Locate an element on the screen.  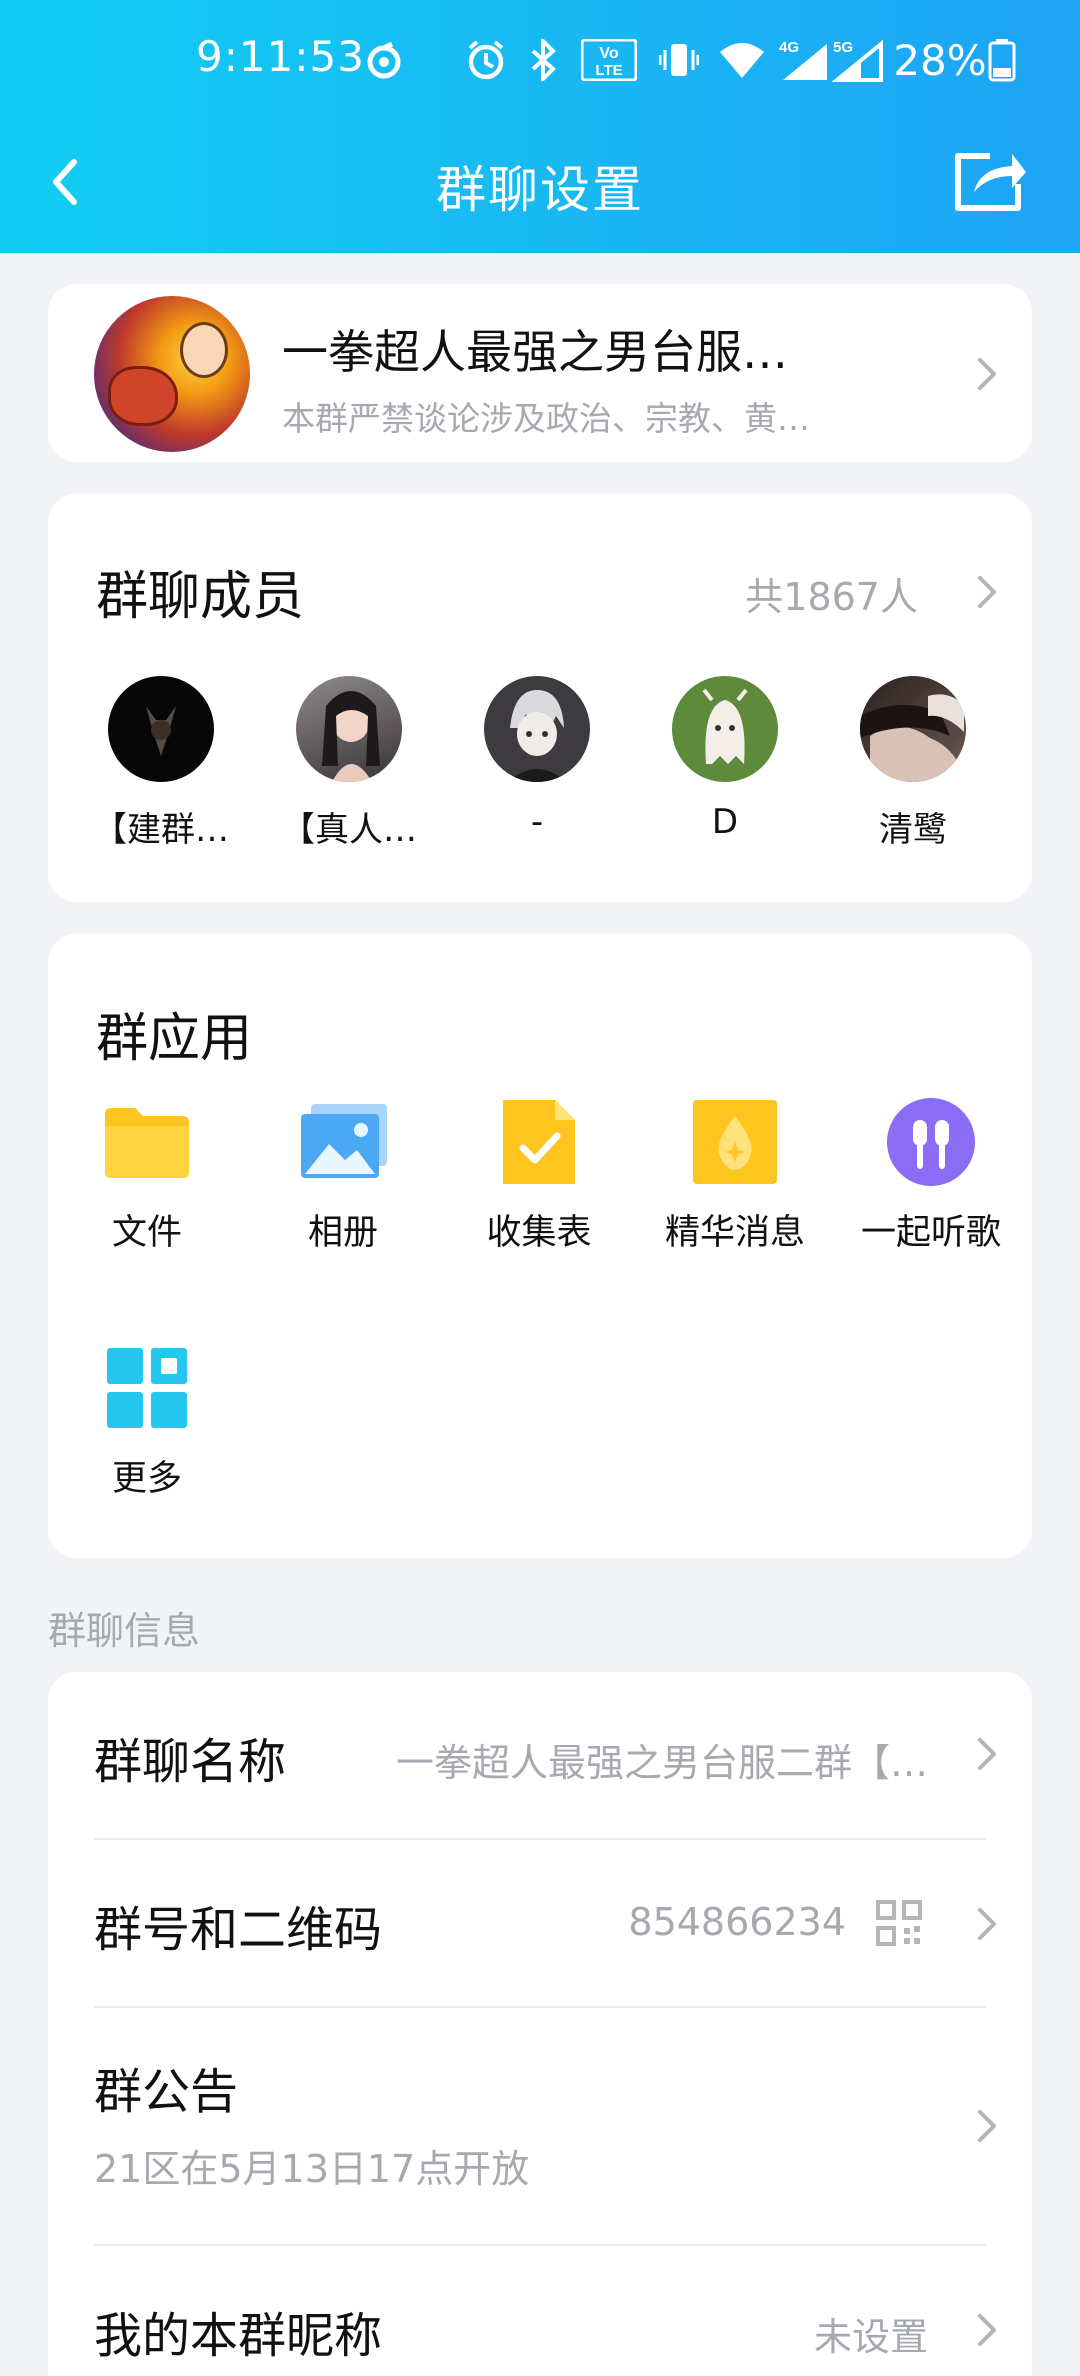
app-essence-messages: 精华消息 is located at coordinates (735, 1175).